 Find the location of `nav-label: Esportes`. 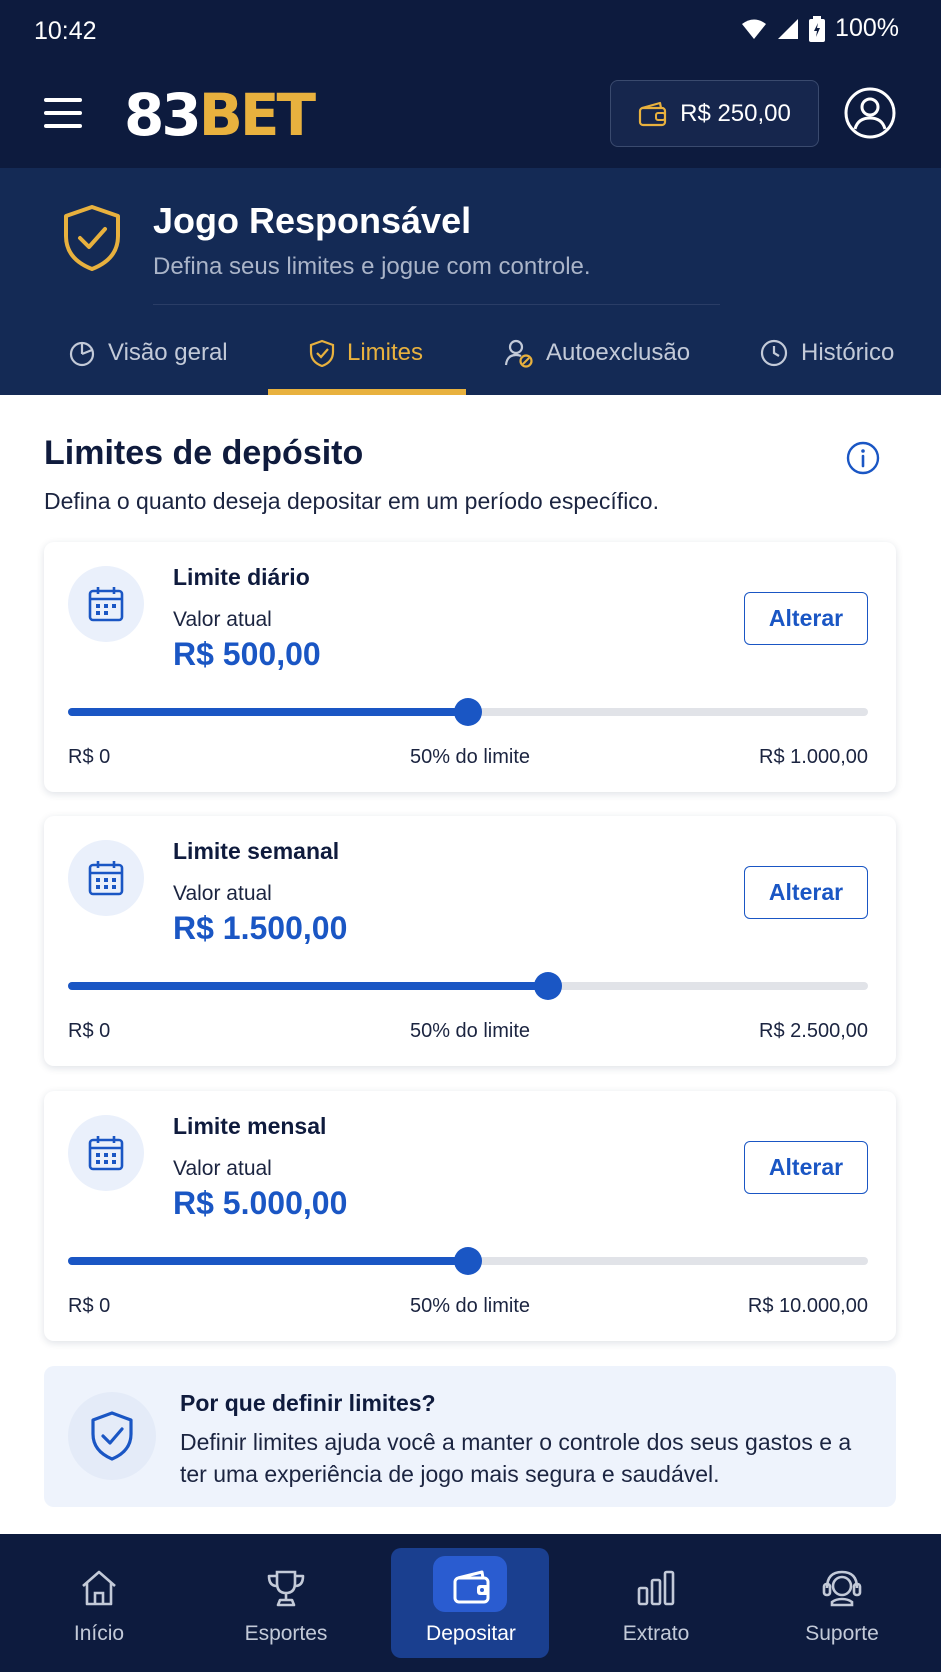

nav-label: Esportes is located at coordinates (286, 1633).